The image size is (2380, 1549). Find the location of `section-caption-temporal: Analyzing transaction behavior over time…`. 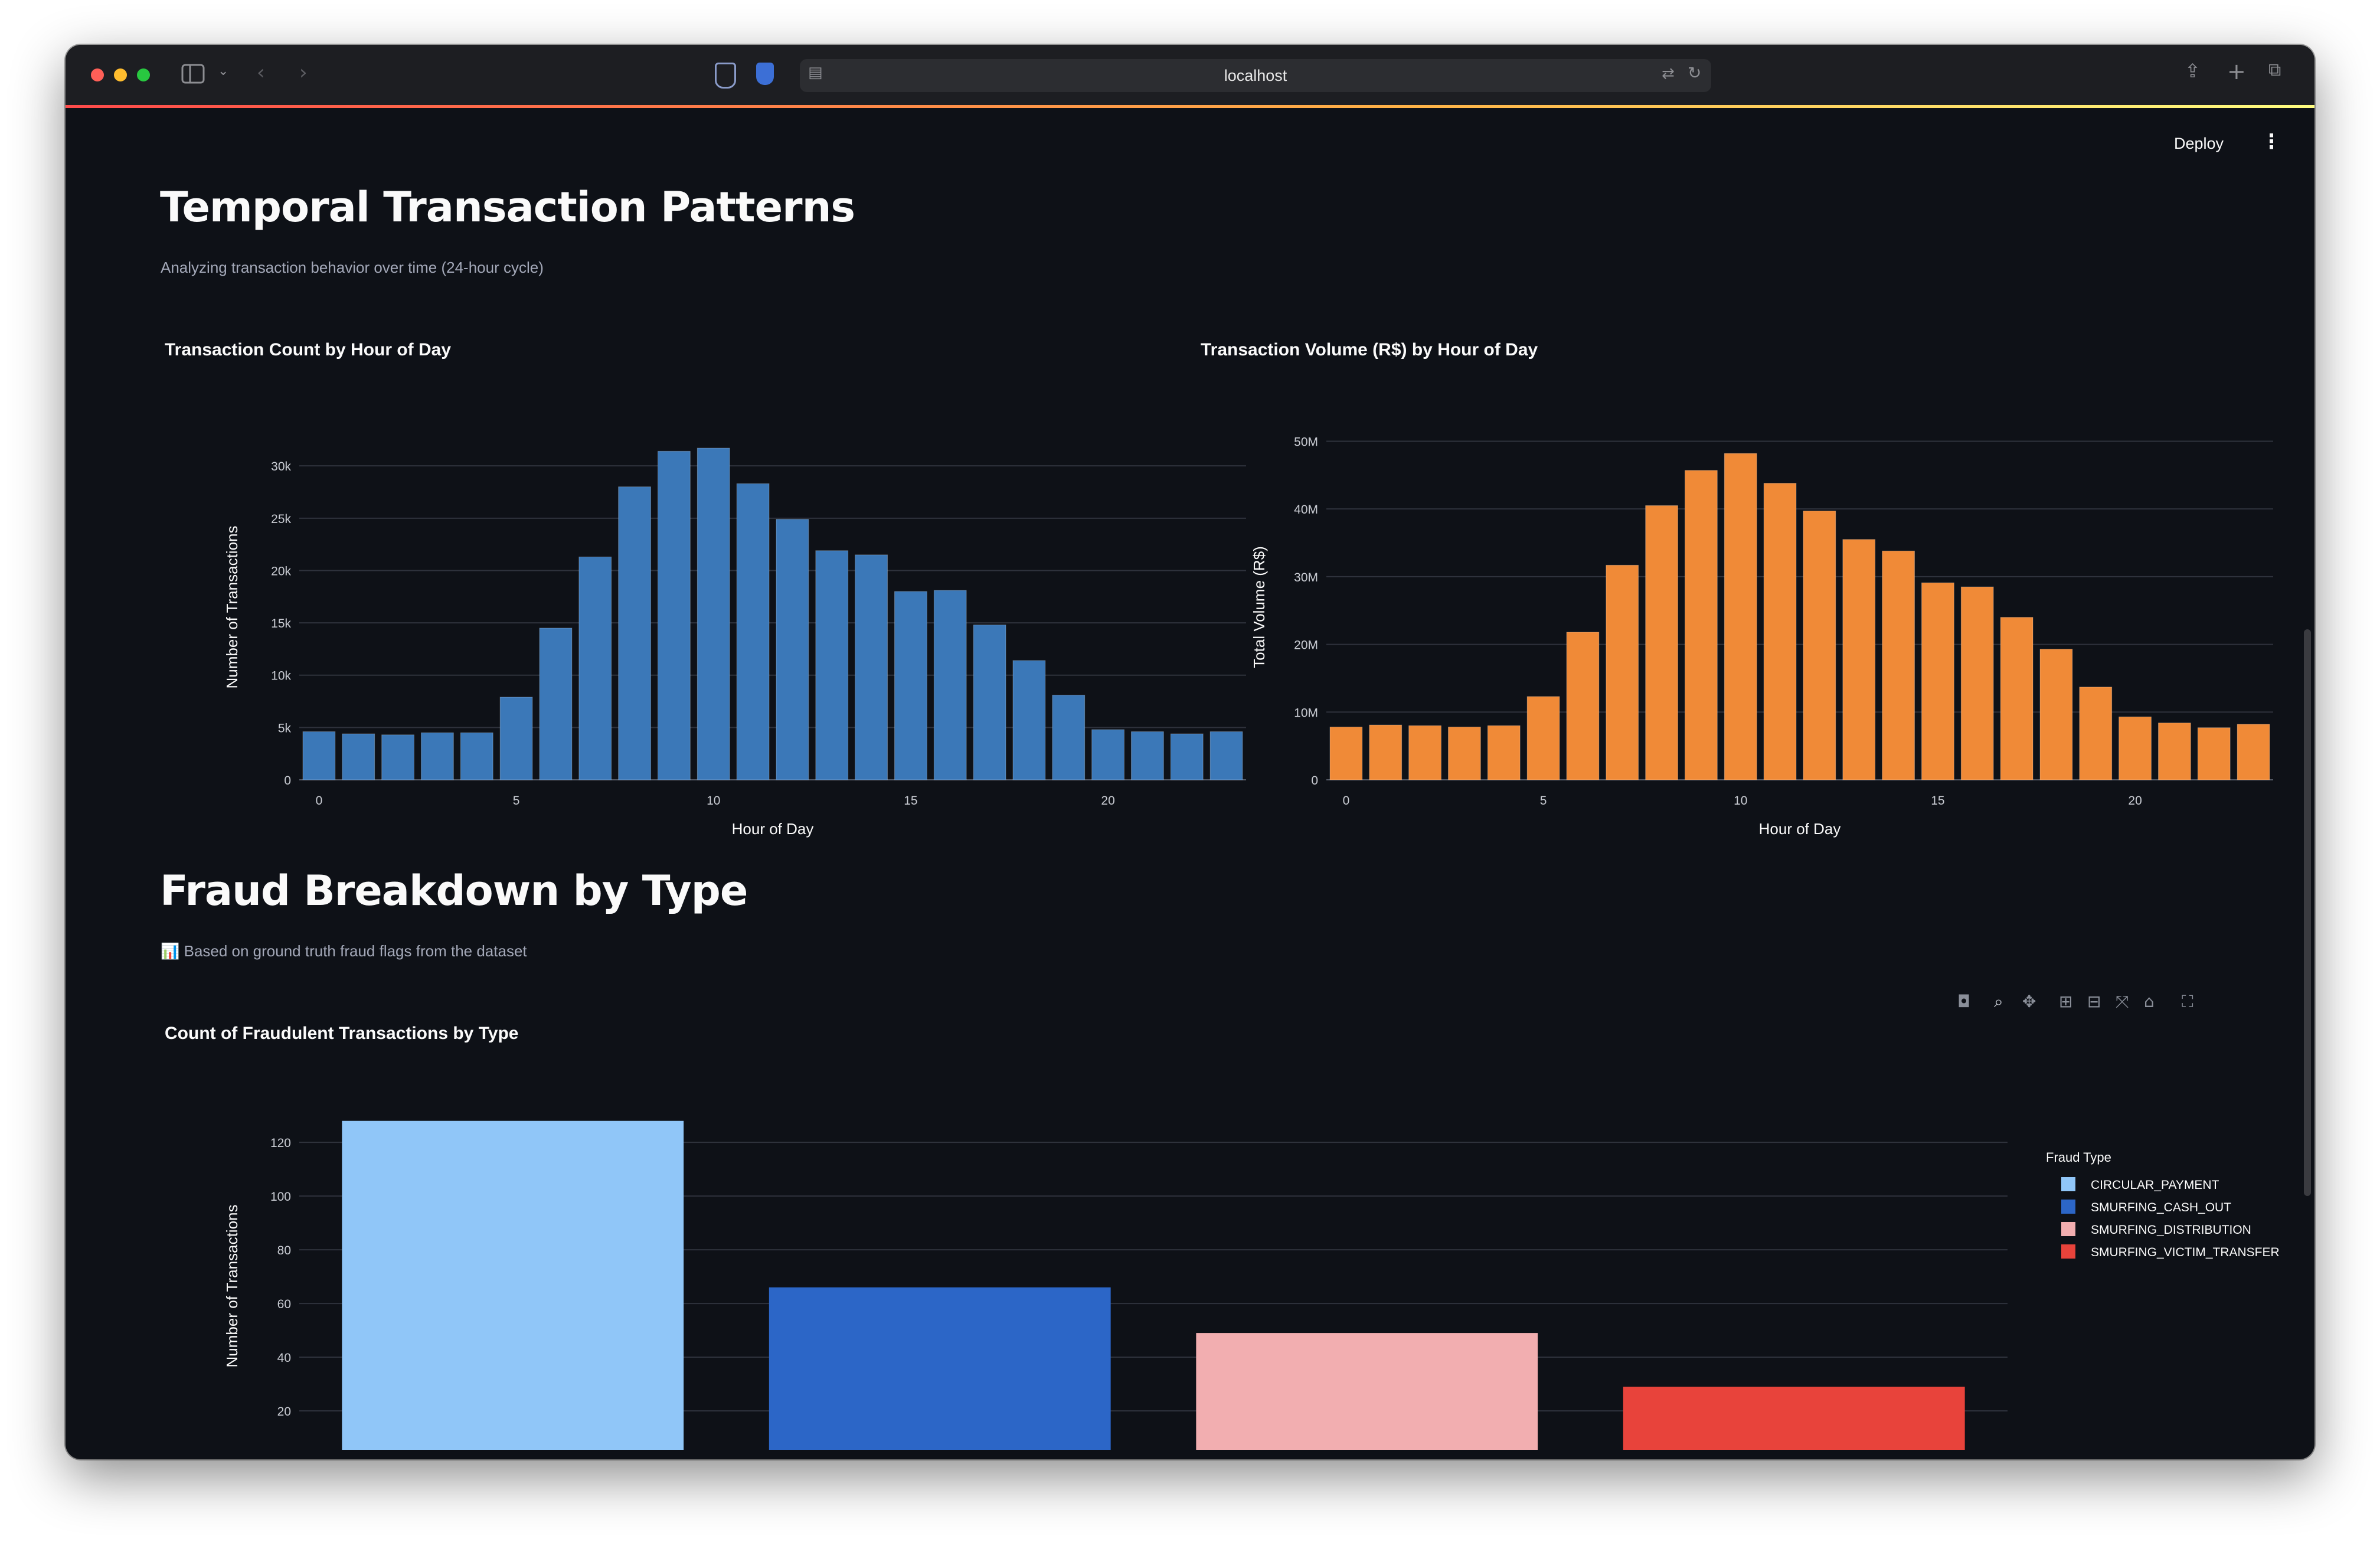

section-caption-temporal: Analyzing transaction behavior over time… is located at coordinates (352, 267).